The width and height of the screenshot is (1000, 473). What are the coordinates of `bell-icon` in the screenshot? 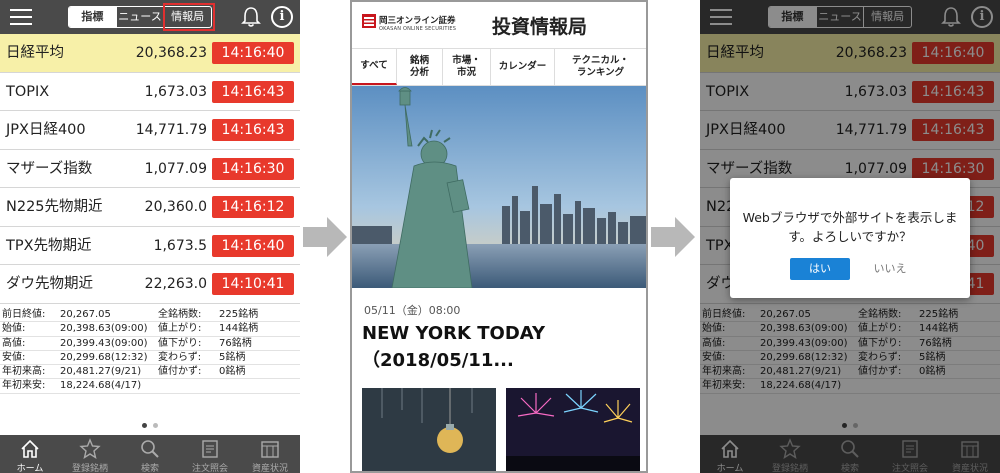 It's located at (251, 17).